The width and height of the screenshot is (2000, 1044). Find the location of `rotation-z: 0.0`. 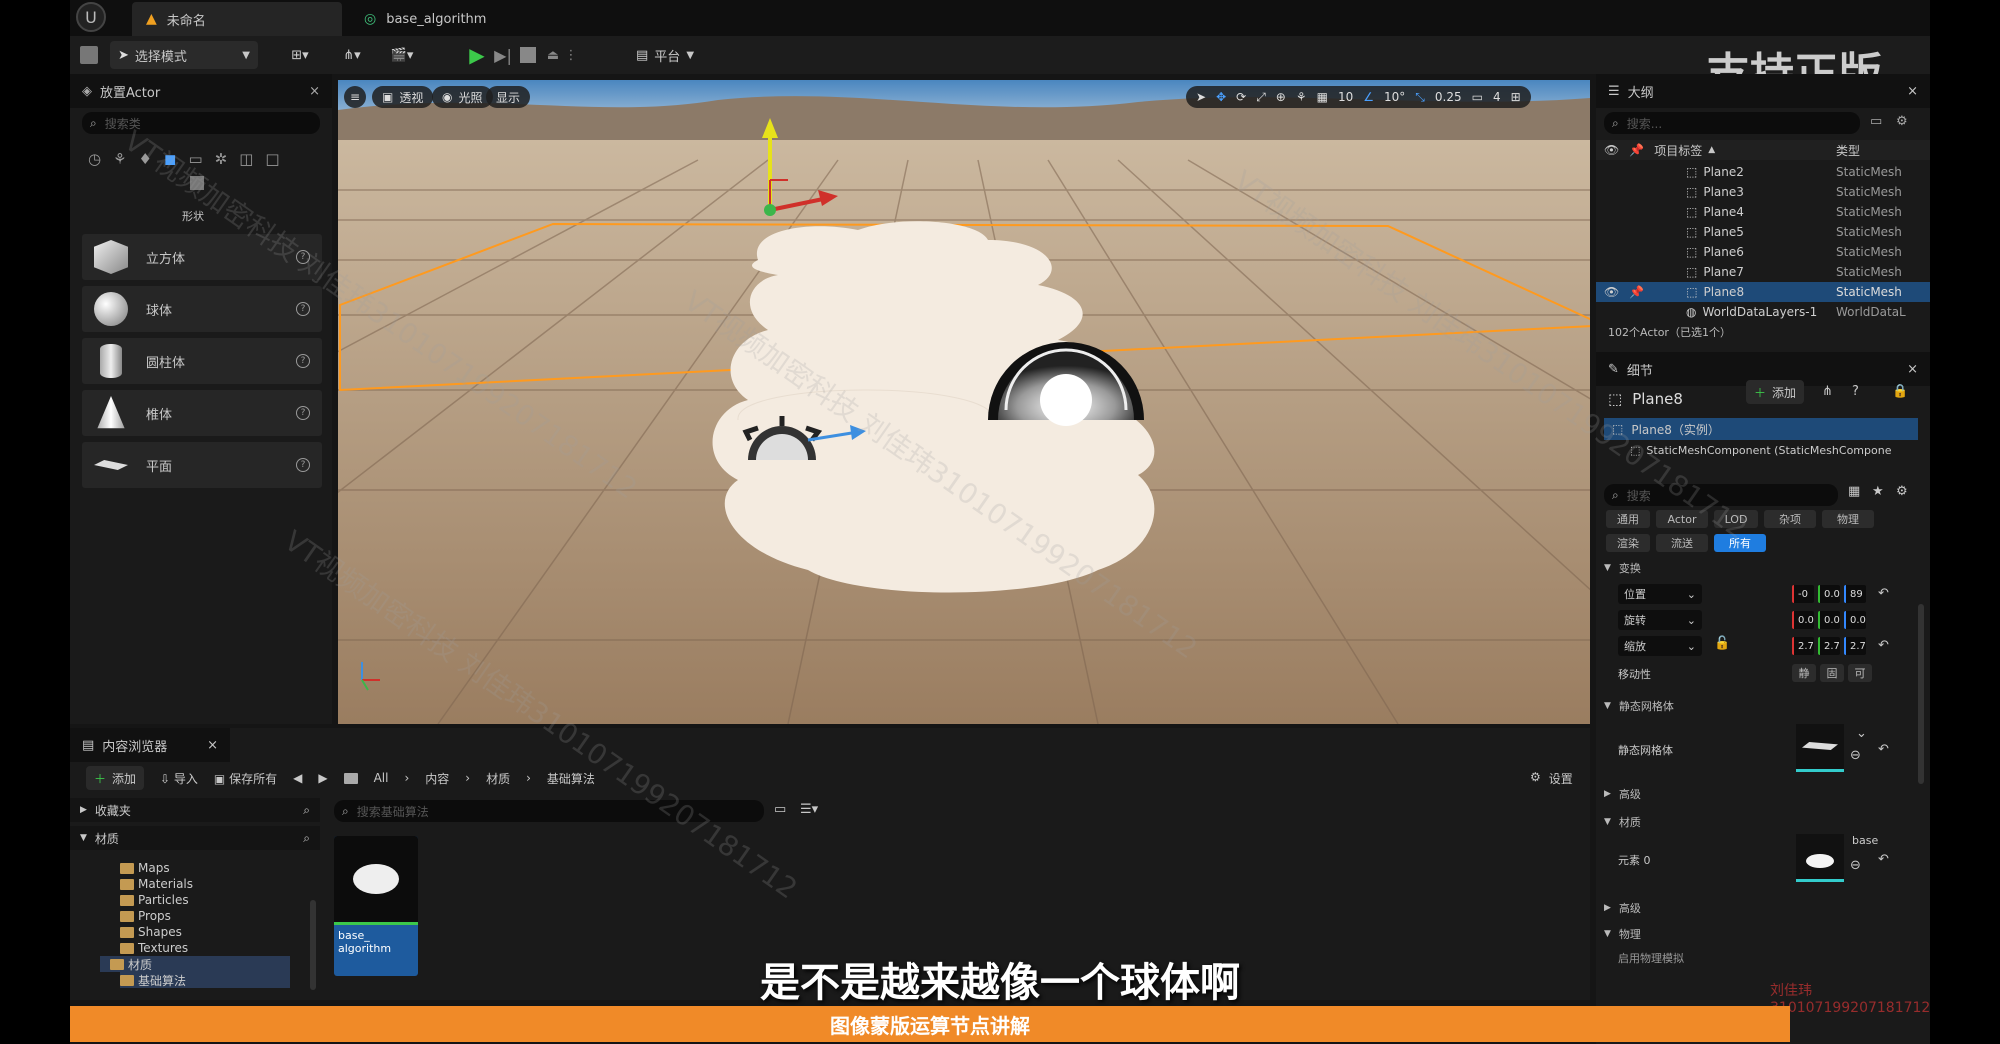

rotation-z: 0.0 is located at coordinates (1855, 620).